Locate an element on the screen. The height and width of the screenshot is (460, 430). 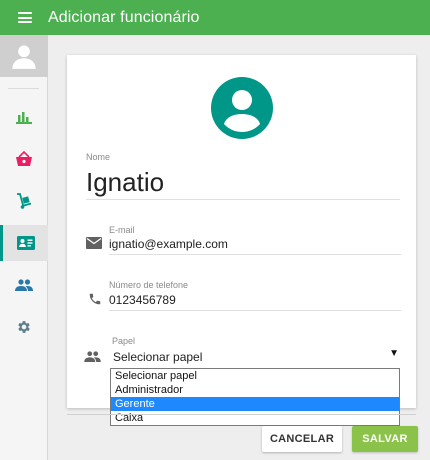
sidebar-item-sales is located at coordinates (24, 159).